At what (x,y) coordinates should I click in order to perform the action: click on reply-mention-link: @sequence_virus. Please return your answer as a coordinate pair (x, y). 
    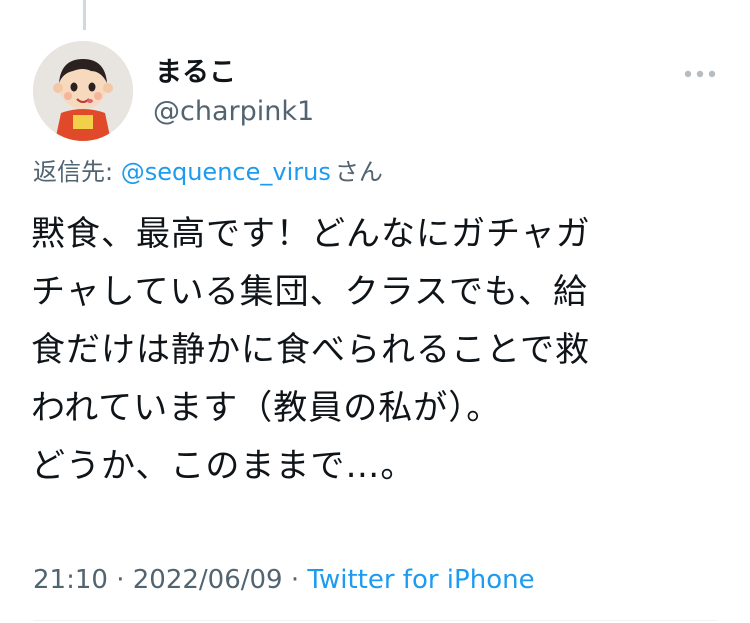
    Looking at the image, I should click on (226, 172).